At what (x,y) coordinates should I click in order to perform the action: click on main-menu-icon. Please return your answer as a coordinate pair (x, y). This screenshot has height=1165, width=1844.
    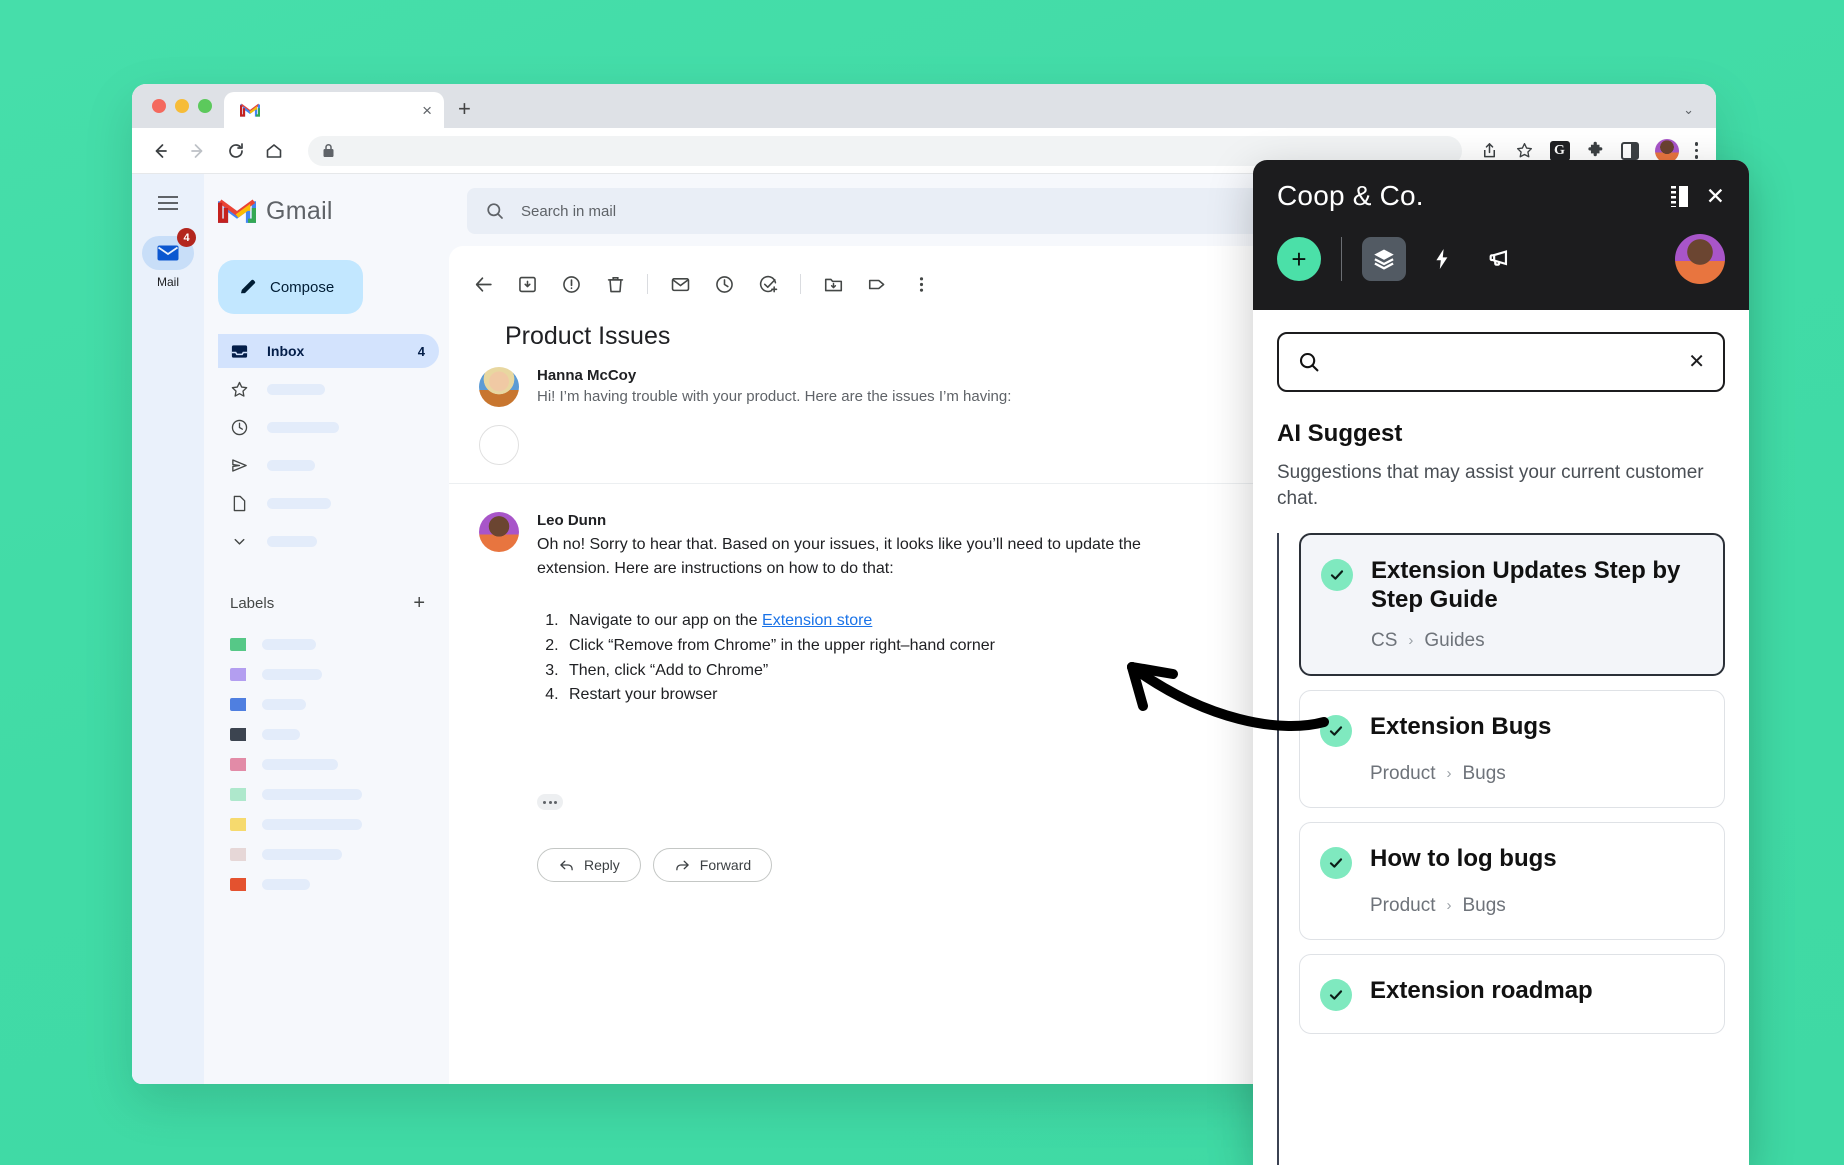
    Looking at the image, I should click on (168, 203).